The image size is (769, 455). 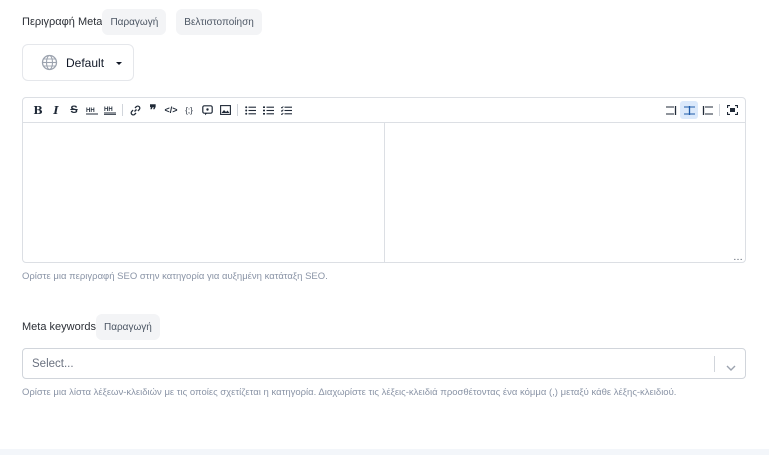 I want to click on meta-description-label-row: Περιγραφή Meta Παραγωγή Βελτιστοποίηση, so click(x=384, y=22).